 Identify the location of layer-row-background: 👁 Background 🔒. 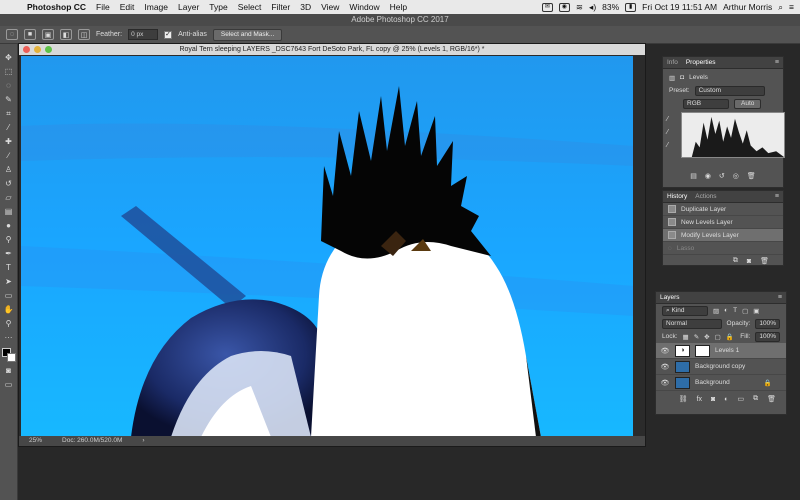
(721, 383).